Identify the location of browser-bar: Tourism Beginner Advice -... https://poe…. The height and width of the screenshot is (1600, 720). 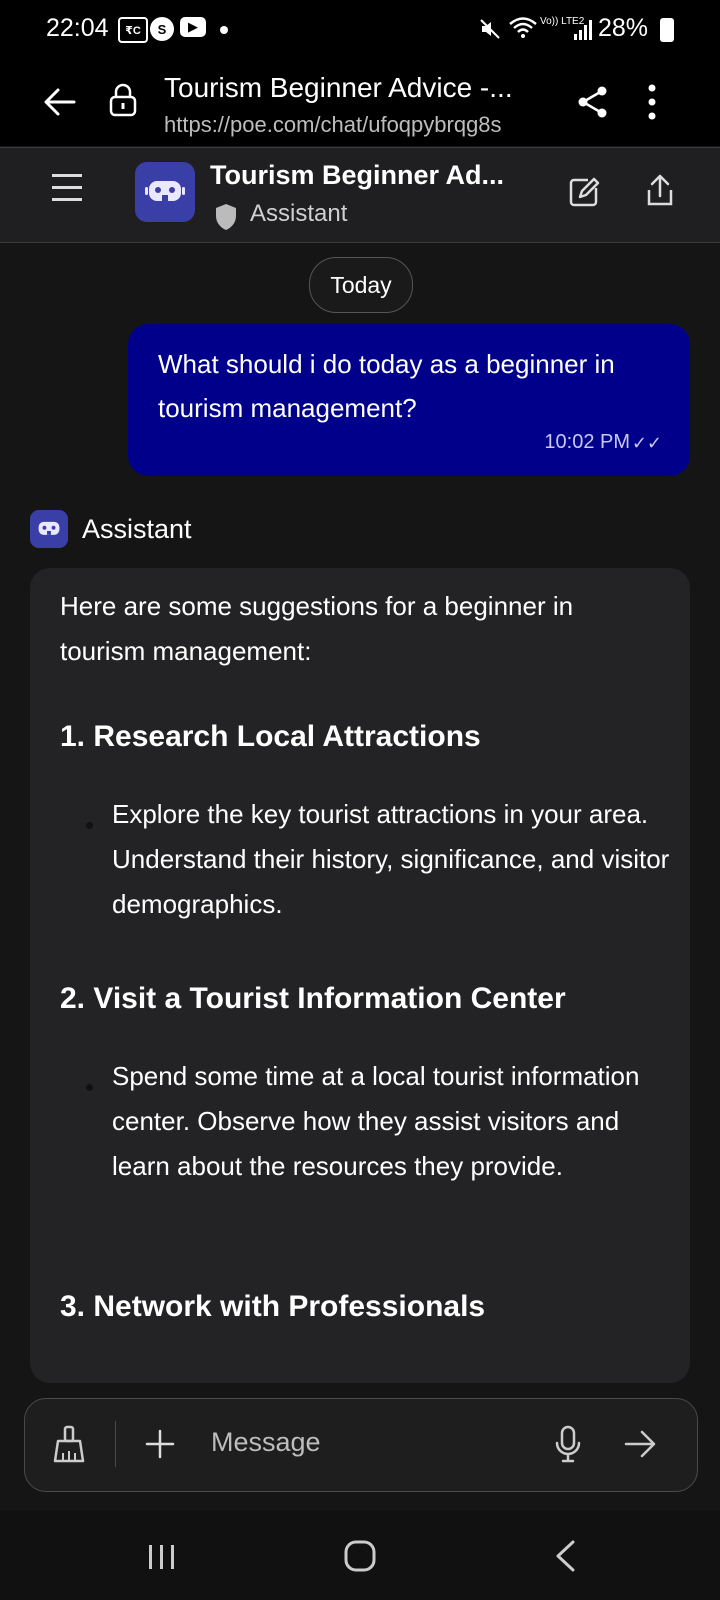
(360, 102).